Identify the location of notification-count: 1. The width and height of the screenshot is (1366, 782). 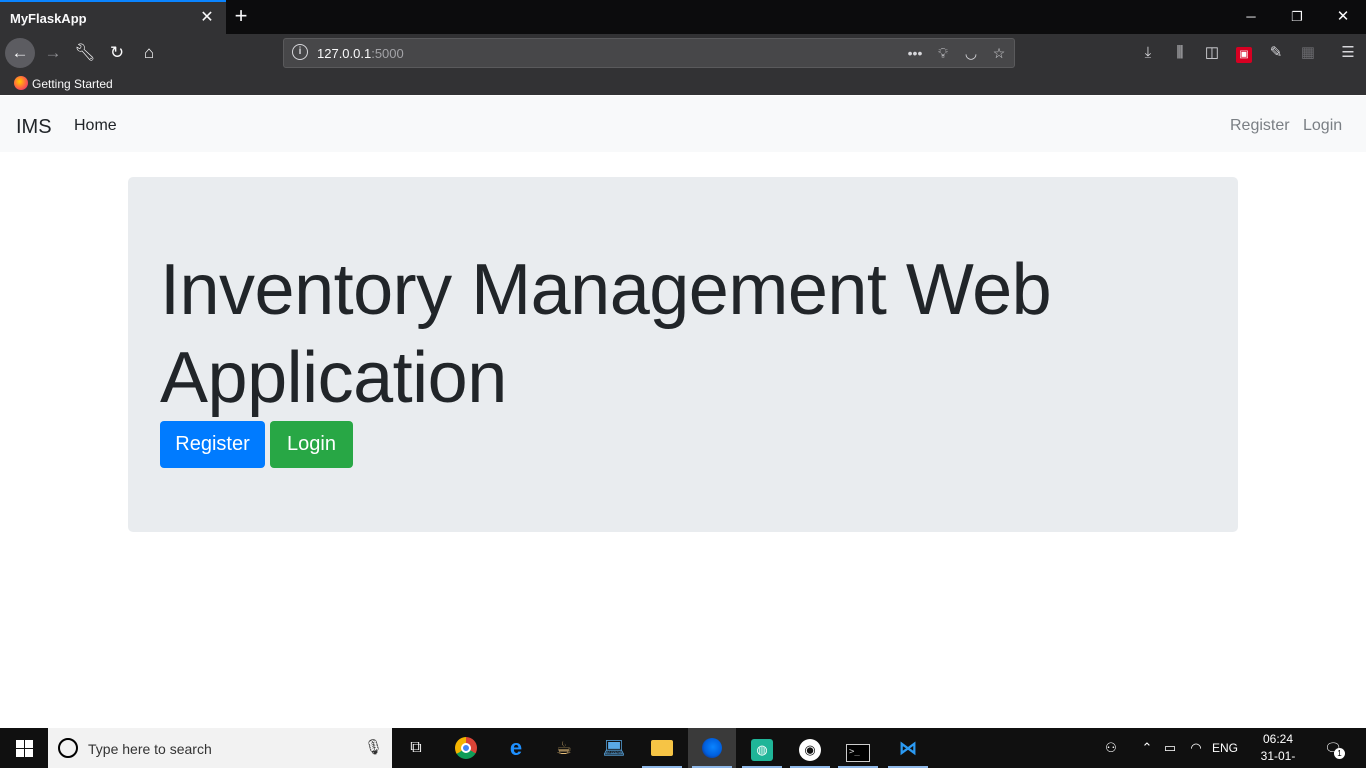
(1339, 753).